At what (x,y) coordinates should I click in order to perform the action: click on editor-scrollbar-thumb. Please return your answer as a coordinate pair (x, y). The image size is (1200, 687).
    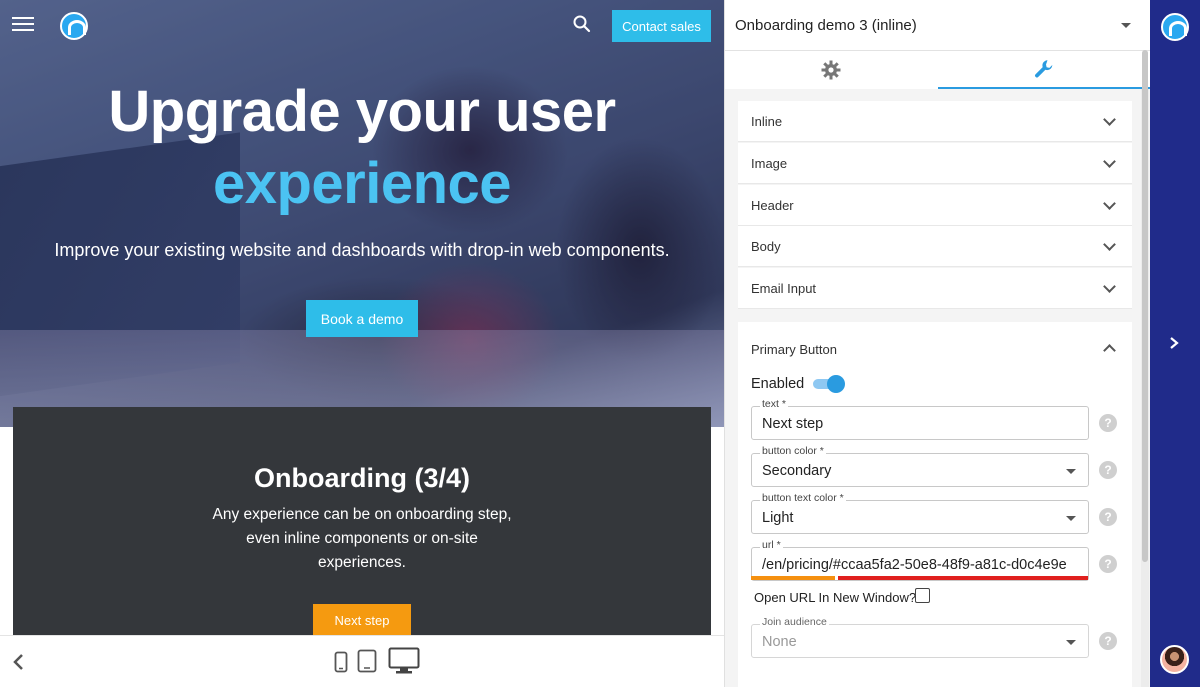
    Looking at the image, I should click on (1145, 306).